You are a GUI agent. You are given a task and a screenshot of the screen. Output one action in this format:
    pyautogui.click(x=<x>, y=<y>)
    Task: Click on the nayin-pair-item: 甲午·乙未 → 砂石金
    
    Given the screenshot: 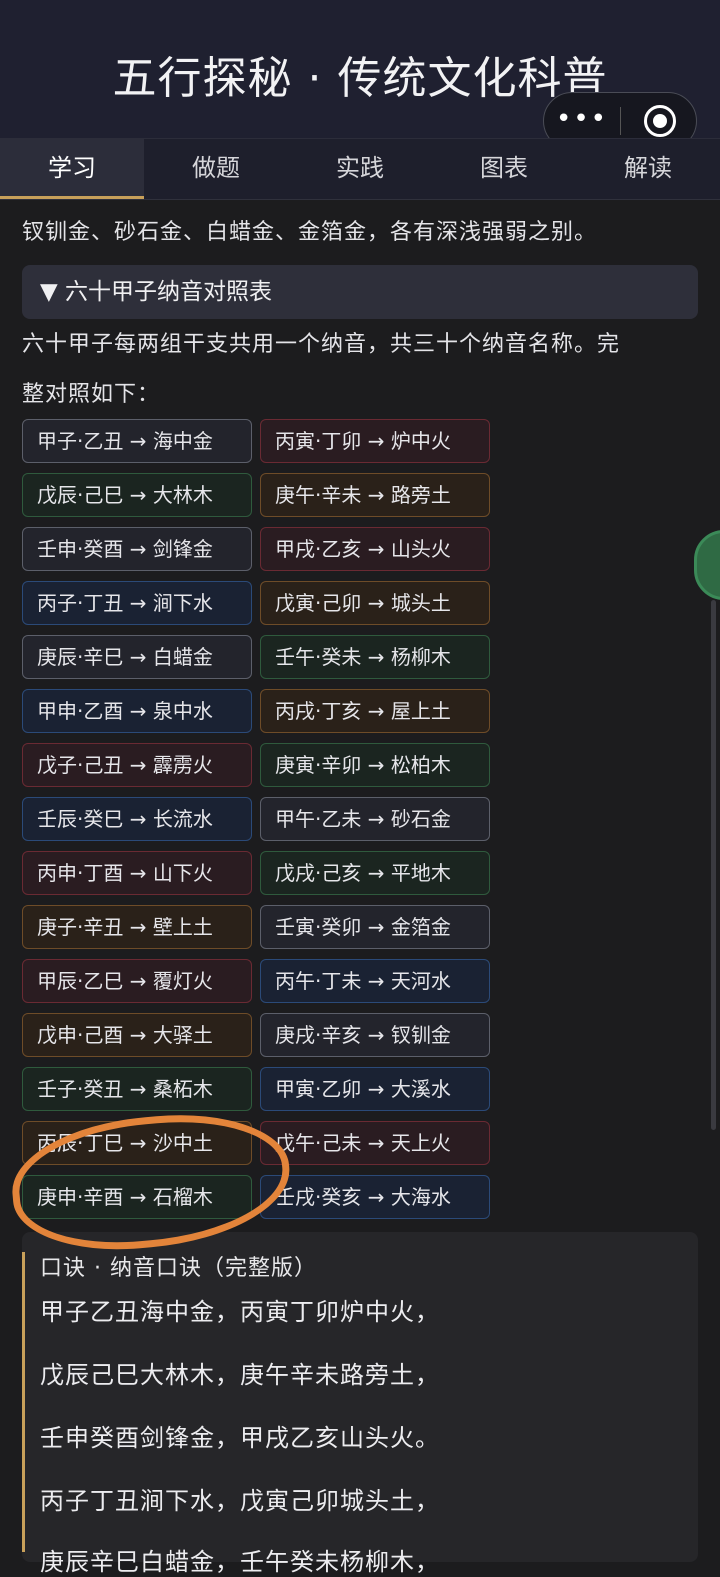 What is the action you would take?
    pyautogui.click(x=375, y=819)
    